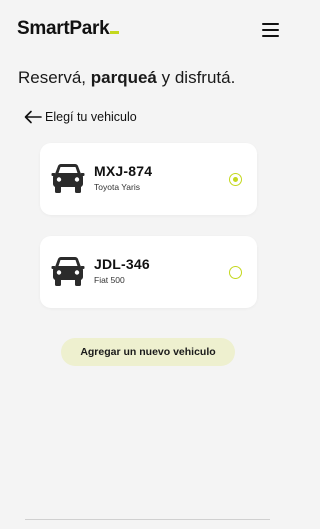 Image resolution: width=320 pixels, height=529 pixels. I want to click on add-vehicle-button: Agregar un nuevo vehiculo, so click(148, 352).